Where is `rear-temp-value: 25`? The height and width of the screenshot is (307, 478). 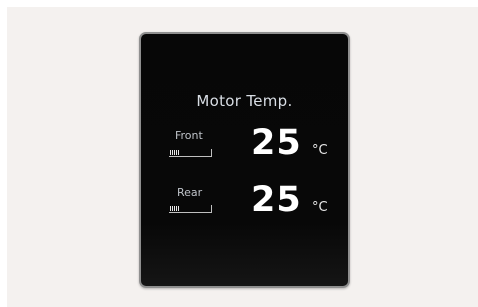 rear-temp-value: 25 is located at coordinates (276, 200).